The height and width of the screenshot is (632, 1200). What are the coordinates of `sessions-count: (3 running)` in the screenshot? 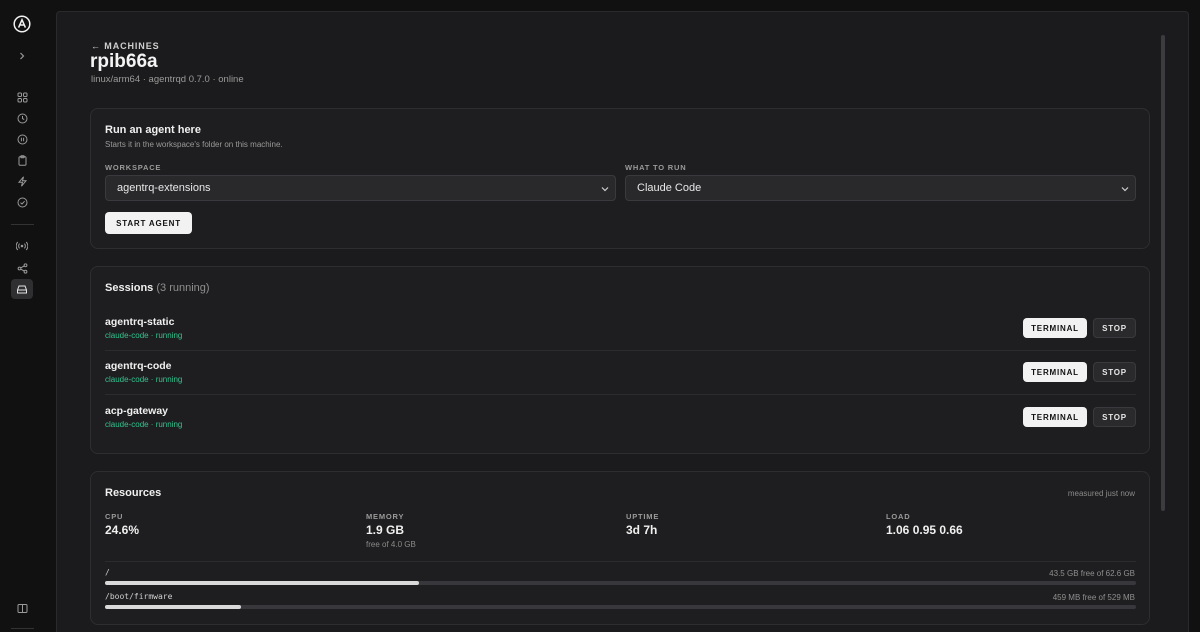 It's located at (183, 288).